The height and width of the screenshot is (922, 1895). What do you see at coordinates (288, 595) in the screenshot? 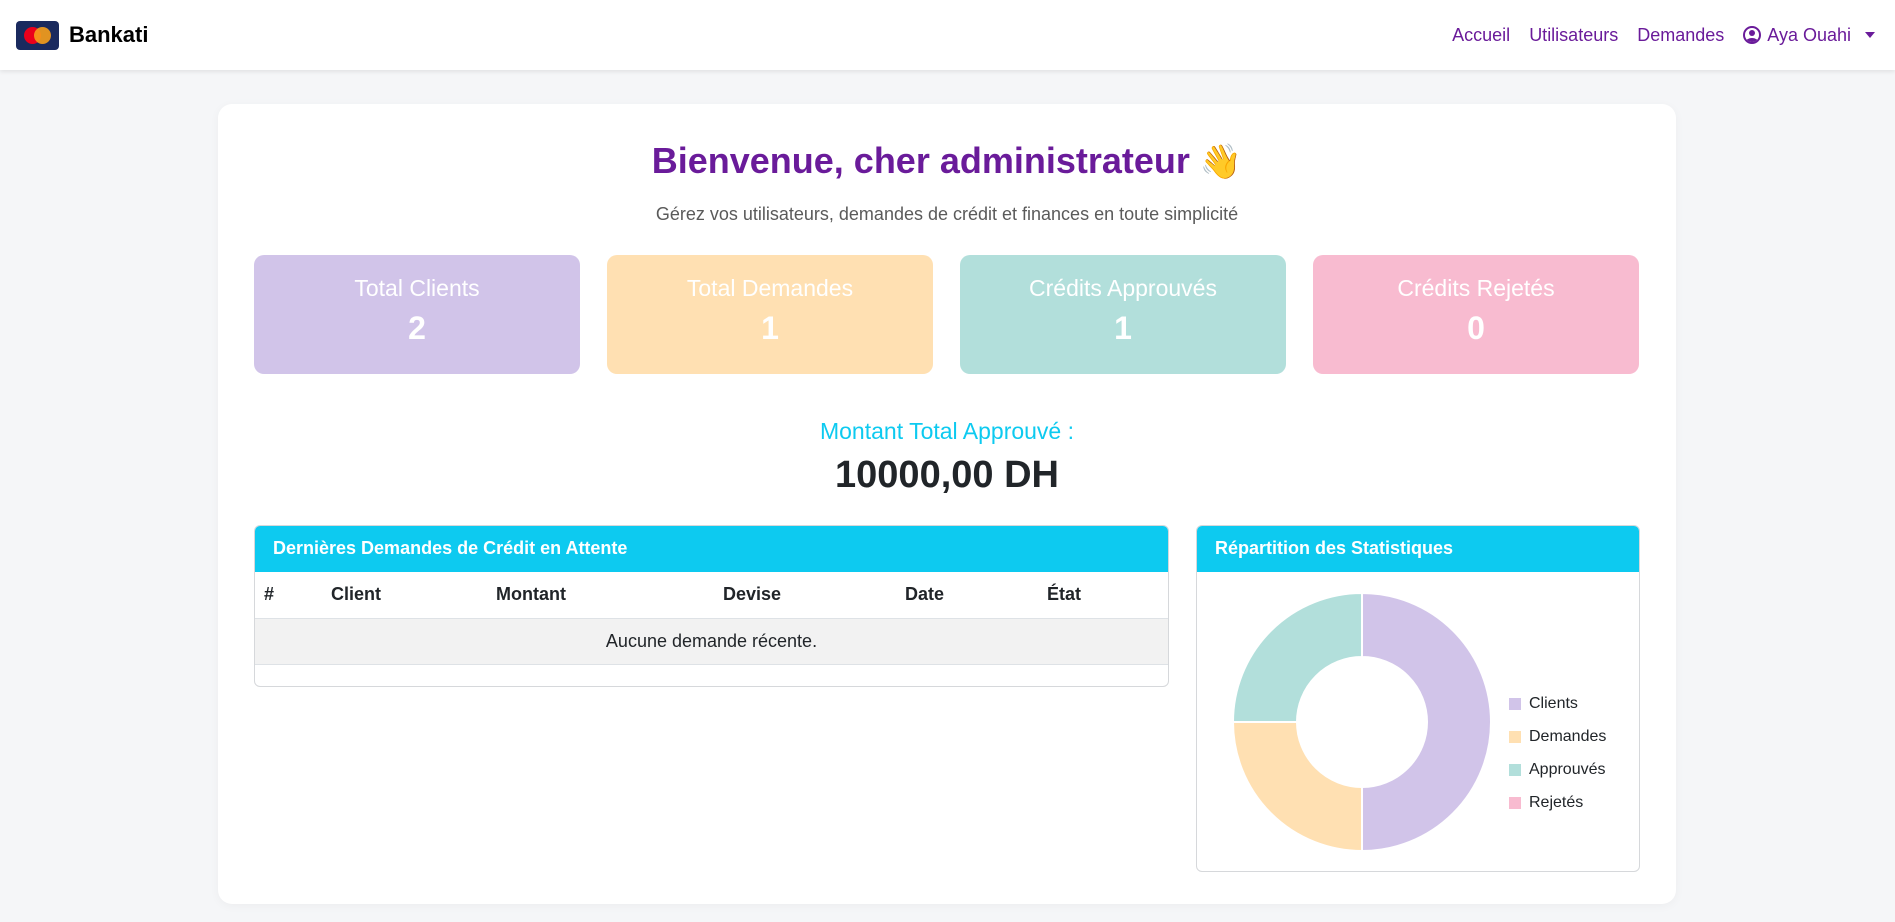
I see `col-header-number: #` at bounding box center [288, 595].